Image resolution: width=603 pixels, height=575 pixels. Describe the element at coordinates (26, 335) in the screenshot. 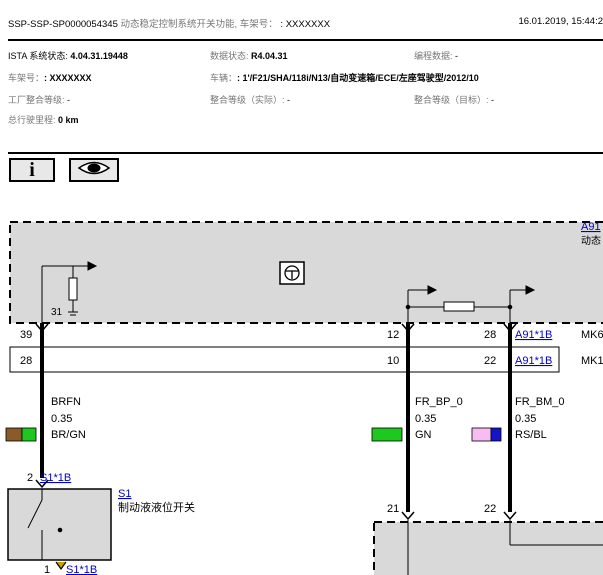

I see `pin-39-label: 39` at that location.